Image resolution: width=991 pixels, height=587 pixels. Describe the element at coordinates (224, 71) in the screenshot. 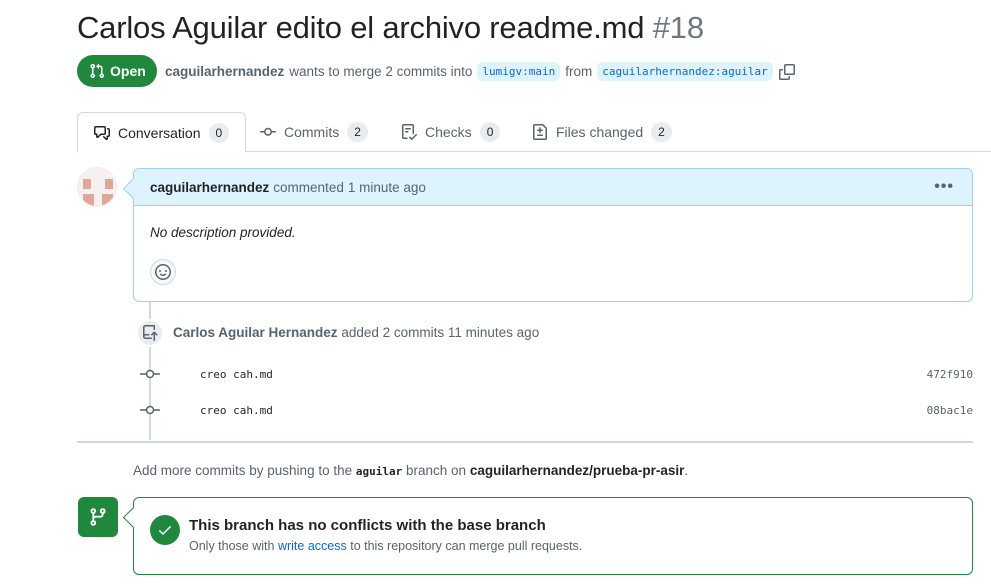

I see `pr-author-link: caguilarhernandez` at that location.